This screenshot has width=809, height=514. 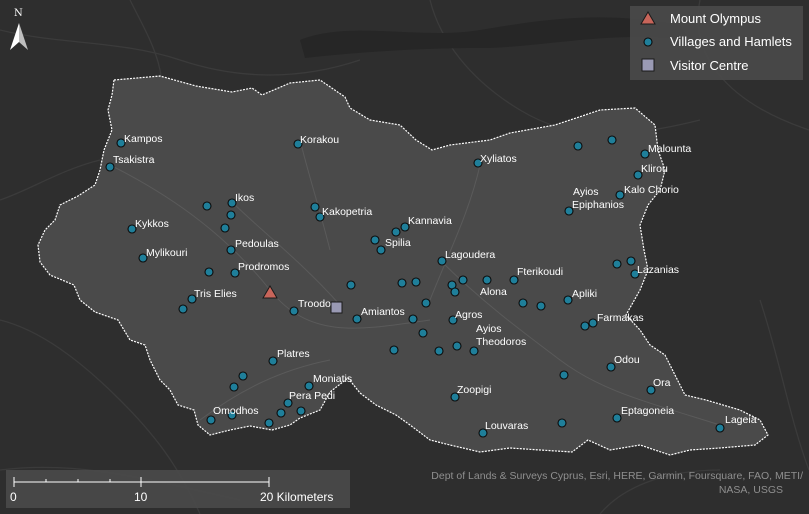 What do you see at coordinates (498, 159) in the screenshot?
I see `place-label: Xyliatos` at bounding box center [498, 159].